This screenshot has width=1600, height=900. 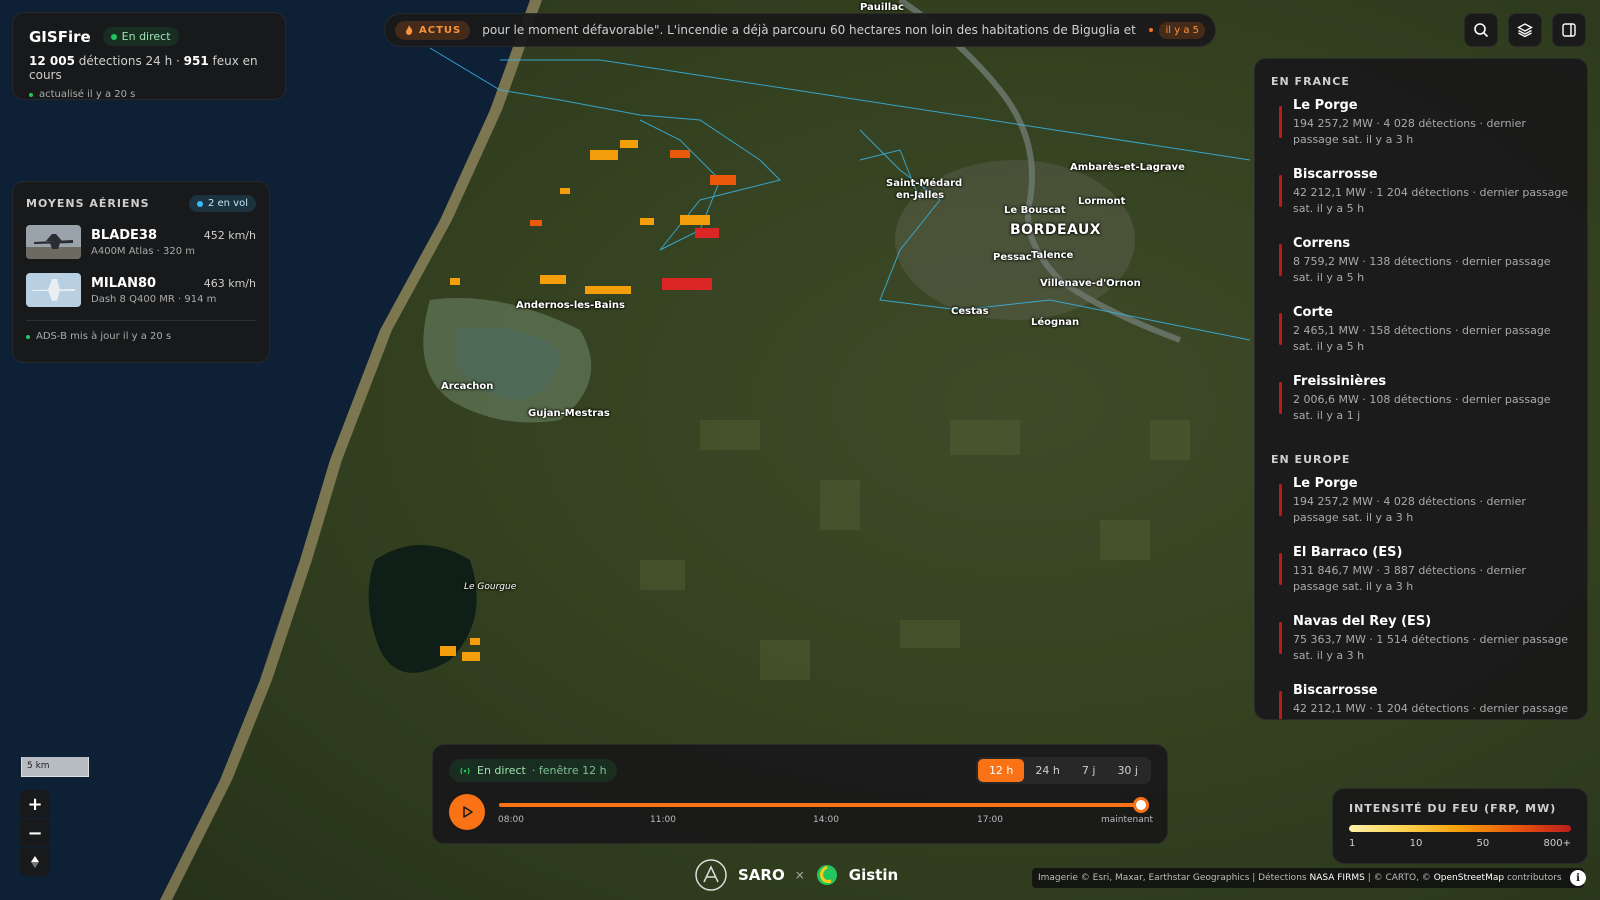 I want to click on city-label: Cestas, so click(x=970, y=311).